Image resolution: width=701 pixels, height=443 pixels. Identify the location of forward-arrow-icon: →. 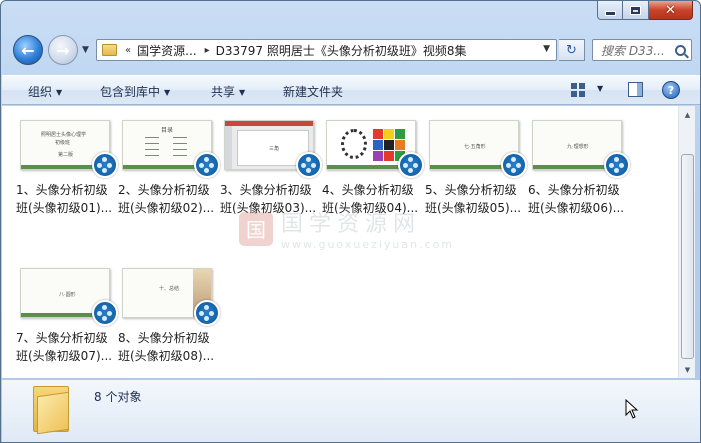
(63, 50).